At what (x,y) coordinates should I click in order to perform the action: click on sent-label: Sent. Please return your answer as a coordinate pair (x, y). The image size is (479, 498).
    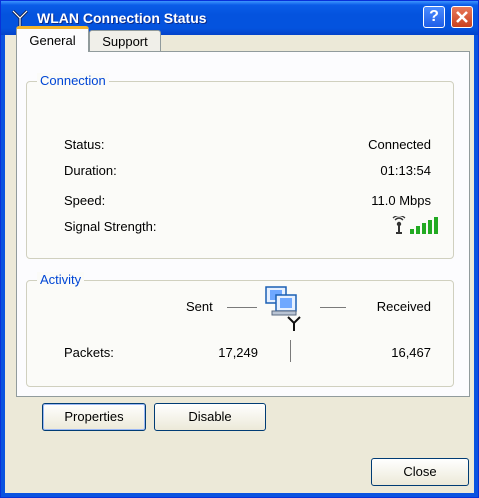
    Looking at the image, I should click on (199, 306).